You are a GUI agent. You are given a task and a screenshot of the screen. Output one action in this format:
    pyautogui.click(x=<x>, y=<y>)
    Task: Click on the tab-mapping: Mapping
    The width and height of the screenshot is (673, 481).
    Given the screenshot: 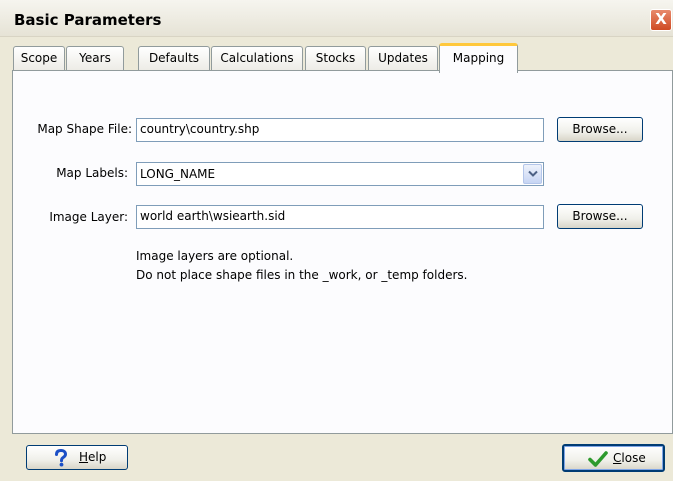 What is the action you would take?
    pyautogui.click(x=478, y=58)
    